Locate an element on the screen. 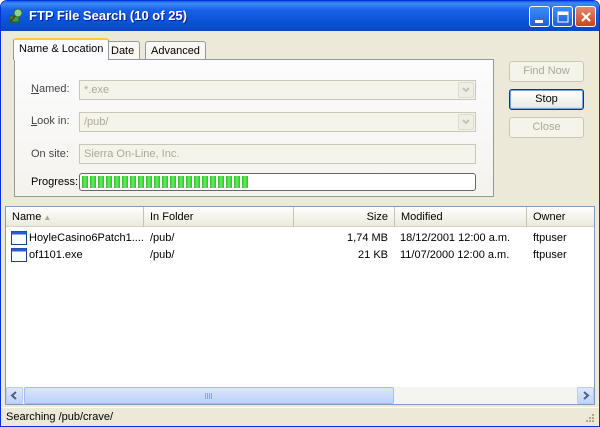  lookin-combo: /pub/ is located at coordinates (277, 122).